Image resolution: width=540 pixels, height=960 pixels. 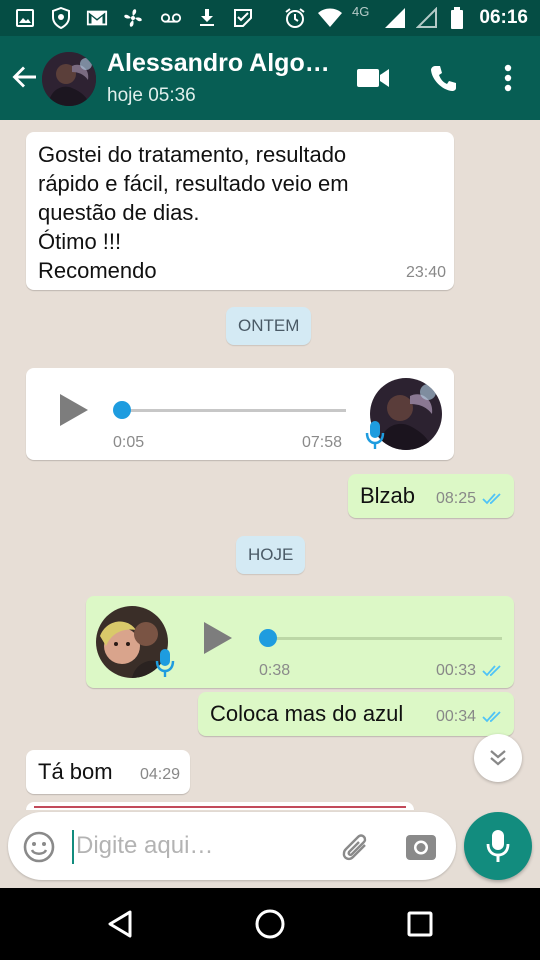 I want to click on status-bar: 4G 06:16, so click(x=270, y=18).